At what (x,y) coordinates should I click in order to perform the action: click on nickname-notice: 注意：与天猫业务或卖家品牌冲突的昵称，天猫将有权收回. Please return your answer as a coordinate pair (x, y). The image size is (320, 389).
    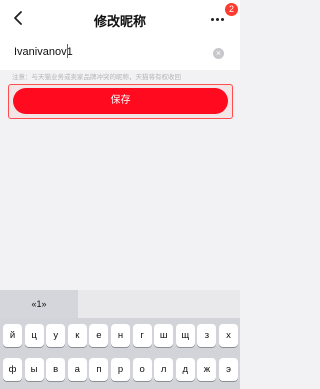
    Looking at the image, I should click on (96, 77).